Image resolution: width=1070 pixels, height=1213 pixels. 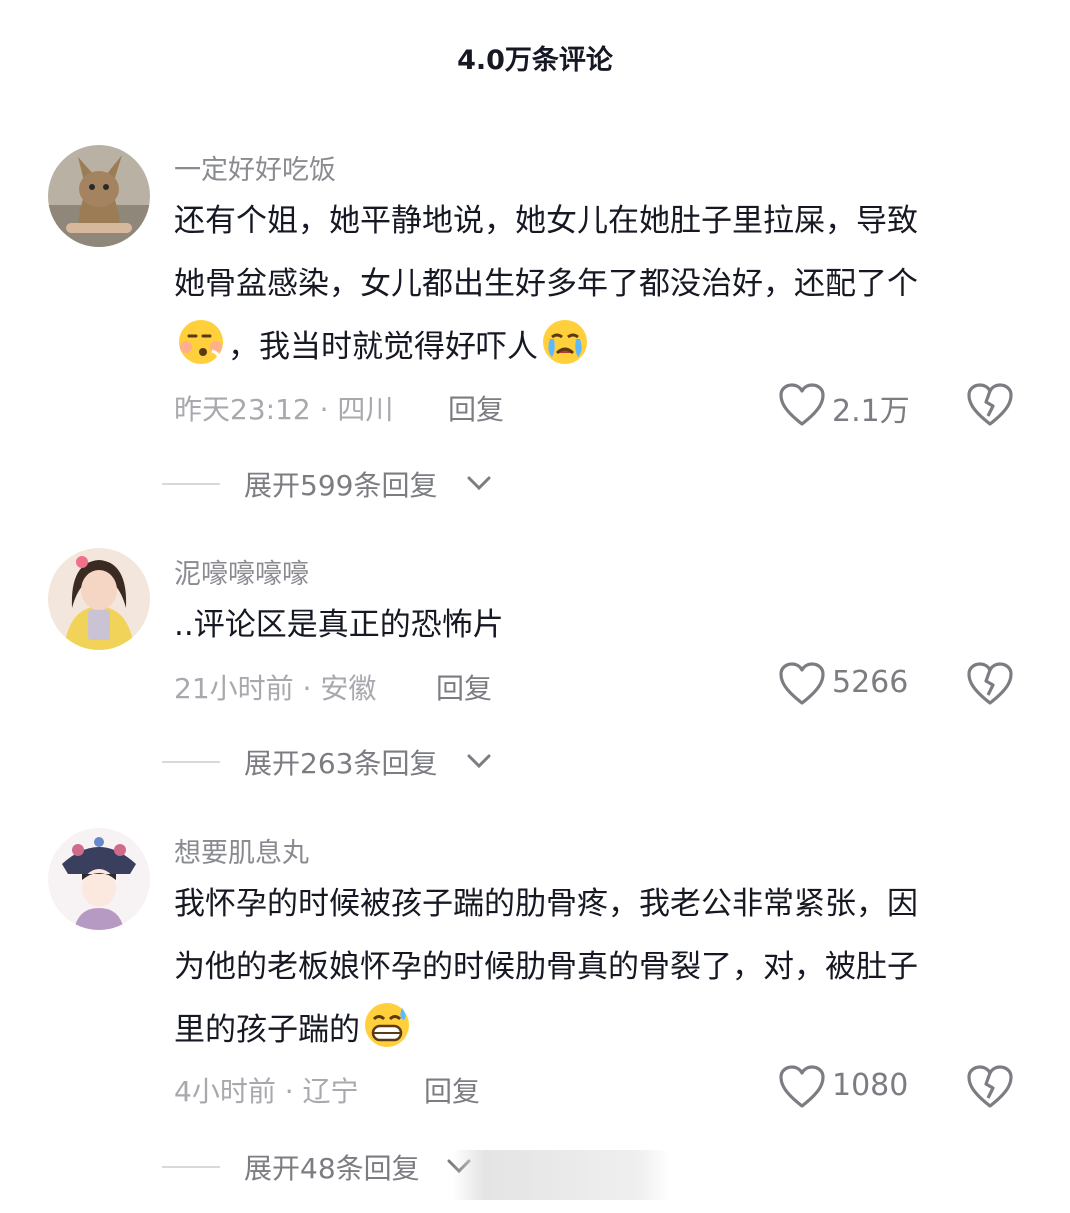 What do you see at coordinates (870, 1085) in the screenshot?
I see `like-count: 1080` at bounding box center [870, 1085].